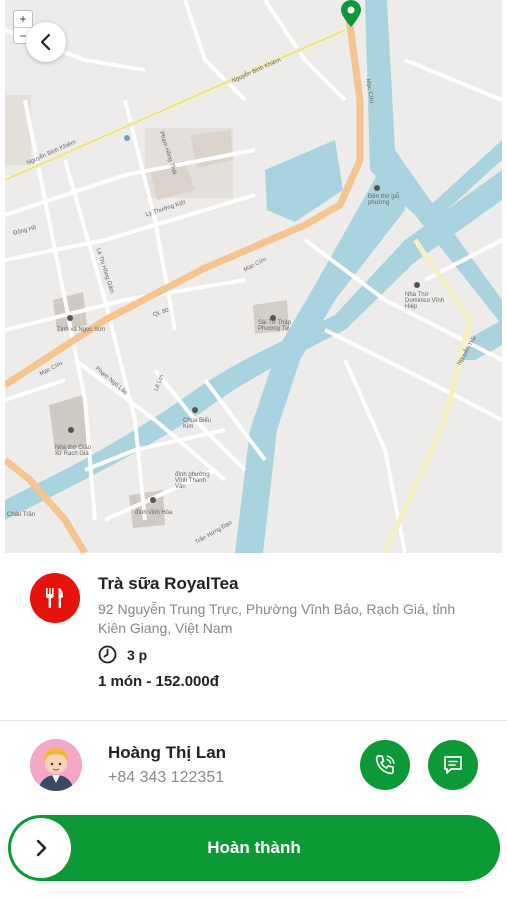 The width and height of the screenshot is (507, 900). I want to click on map-label: Châu Trần, so click(21, 515).